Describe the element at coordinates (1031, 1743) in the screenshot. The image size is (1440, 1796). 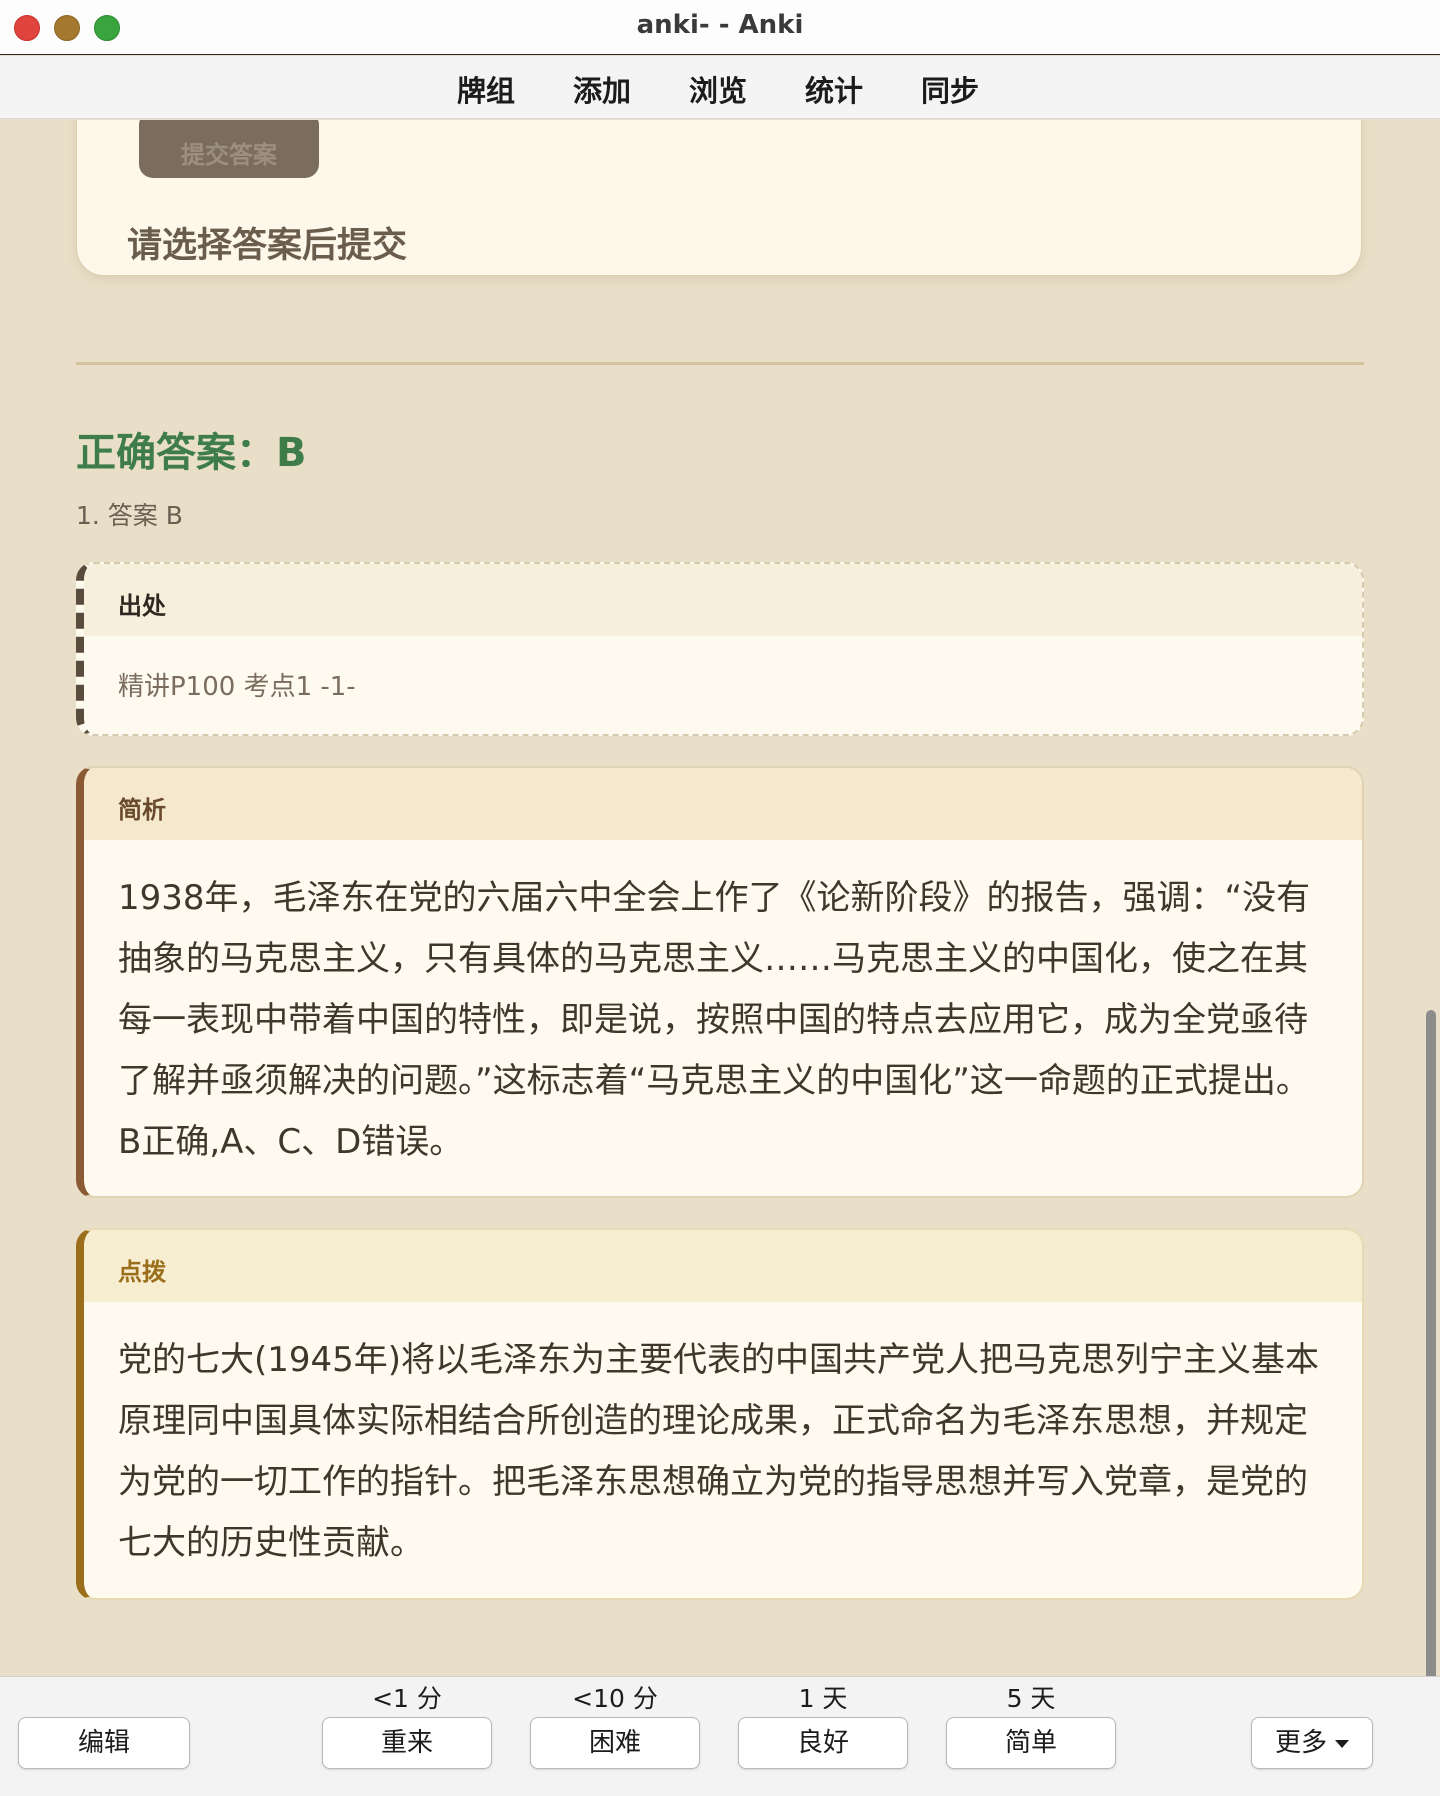
I see `easy-button: 简单` at that location.